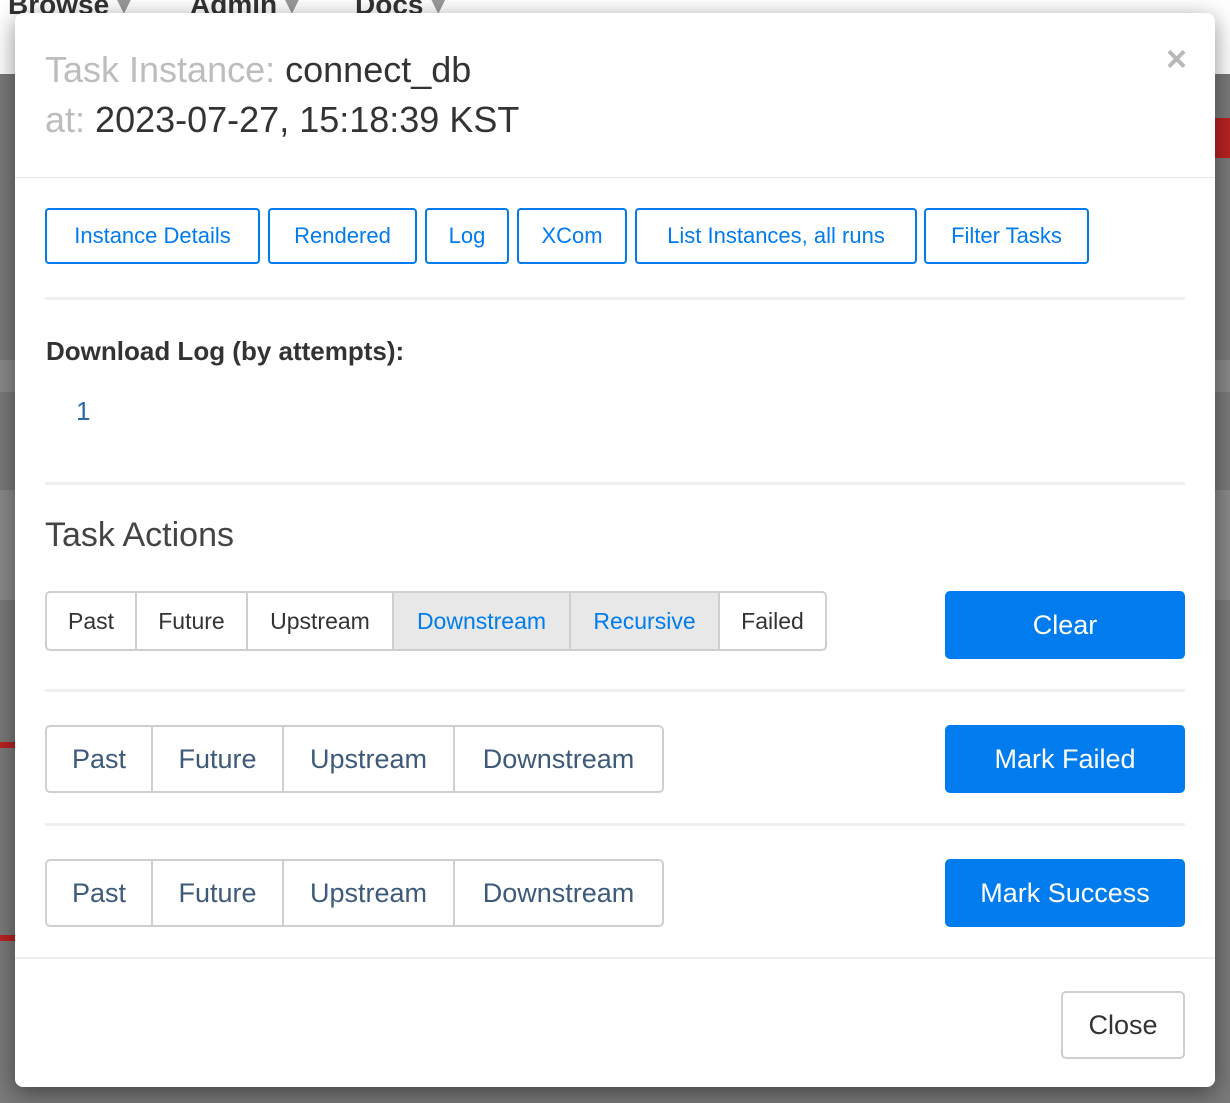 The width and height of the screenshot is (1230, 1103). I want to click on rendered-button: Rendered, so click(342, 236).